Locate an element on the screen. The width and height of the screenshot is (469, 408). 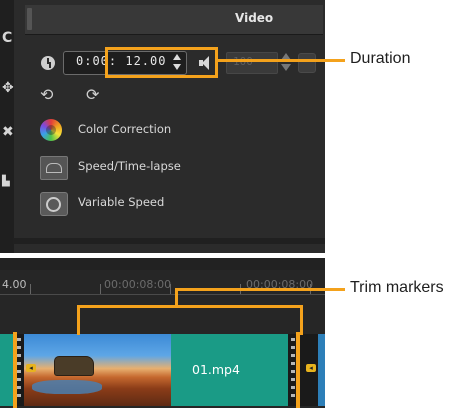
ruler-label: 4.00 is located at coordinates (14, 284).